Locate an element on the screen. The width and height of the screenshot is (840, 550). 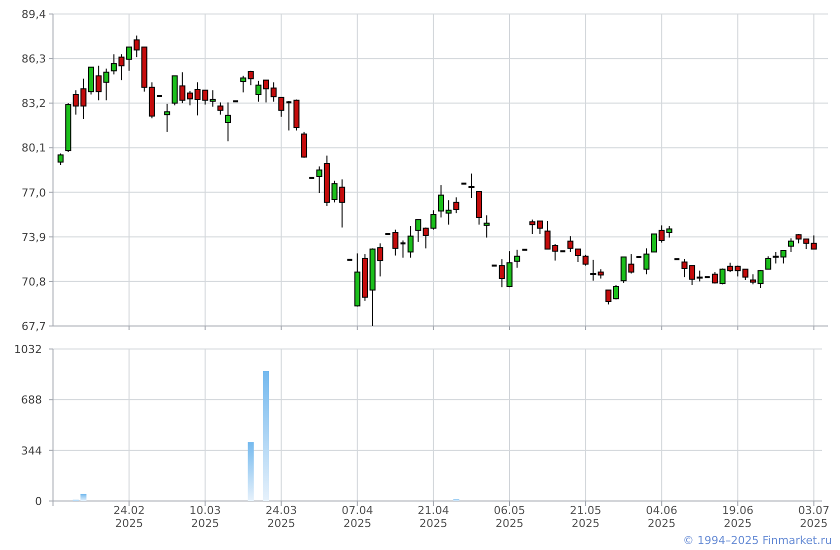
volume-bar is located at coordinates (251, 471).